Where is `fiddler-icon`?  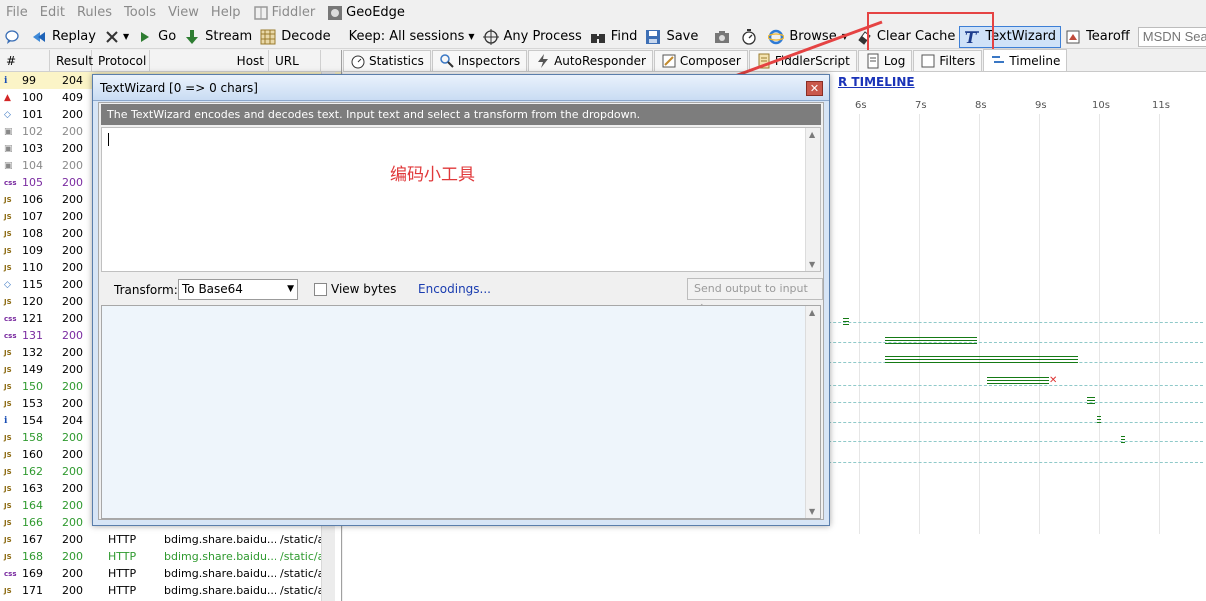 fiddler-icon is located at coordinates (261, 13).